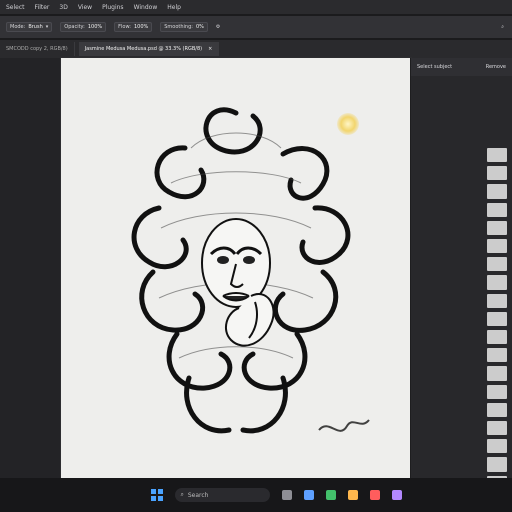 Image resolution: width=512 pixels, height=512 pixels. What do you see at coordinates (146, 7) in the screenshot?
I see `menu-item-window: Window` at bounding box center [146, 7].